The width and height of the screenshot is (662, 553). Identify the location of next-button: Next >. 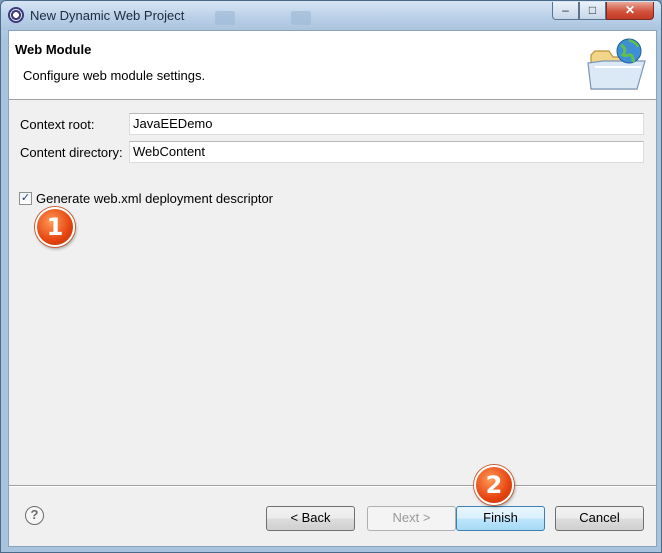
(411, 518).